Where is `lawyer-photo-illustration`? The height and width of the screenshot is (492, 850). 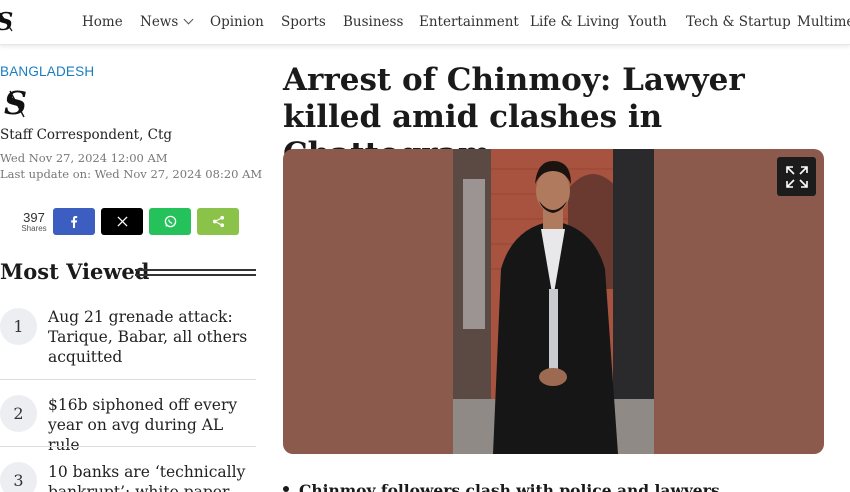
lawyer-photo-illustration is located at coordinates (553, 301).